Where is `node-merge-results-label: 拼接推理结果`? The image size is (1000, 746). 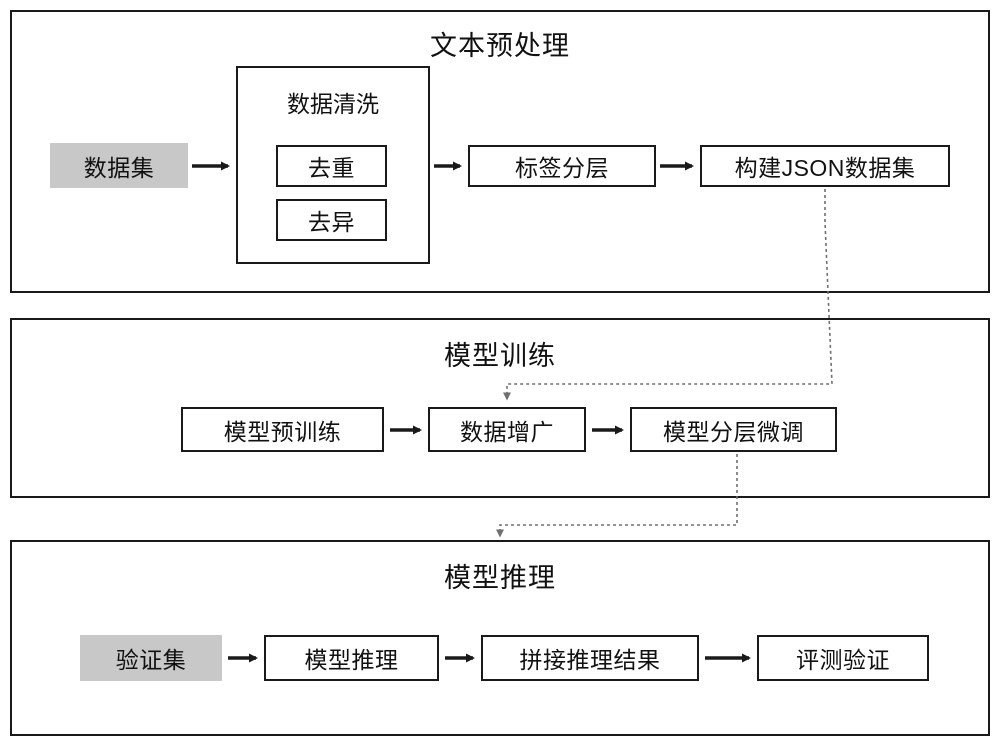
node-merge-results-label: 拼接推理结果 is located at coordinates (590, 660).